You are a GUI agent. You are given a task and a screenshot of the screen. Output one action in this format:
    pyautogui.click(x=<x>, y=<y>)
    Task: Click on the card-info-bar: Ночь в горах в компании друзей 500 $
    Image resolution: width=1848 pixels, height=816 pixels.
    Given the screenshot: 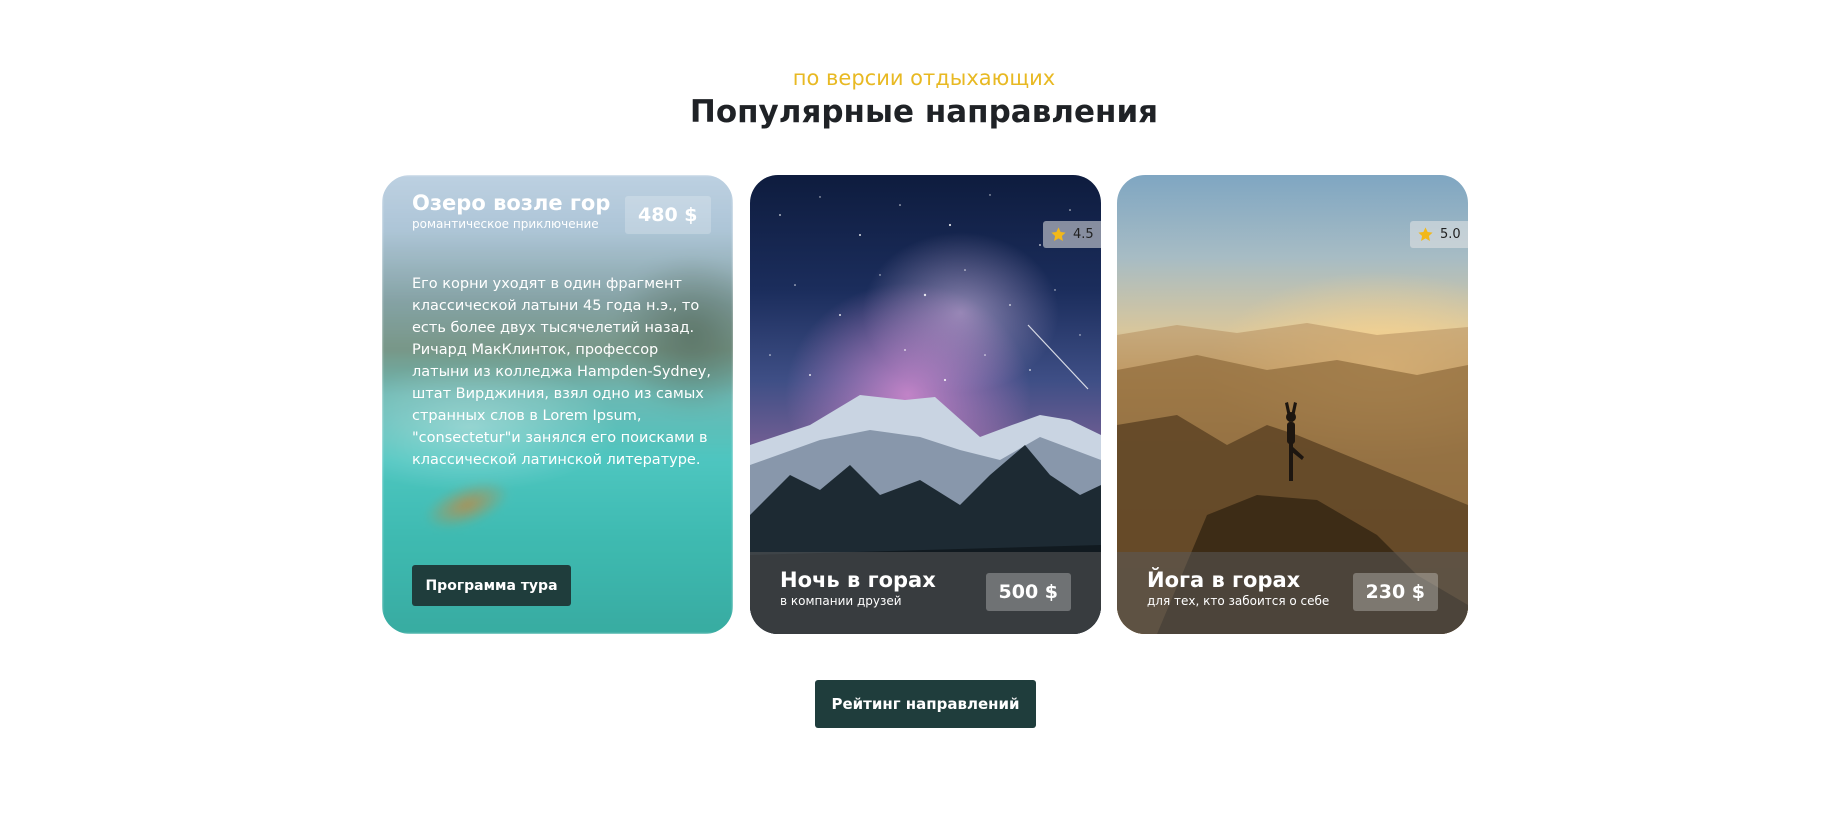 What is the action you would take?
    pyautogui.click(x=925, y=593)
    